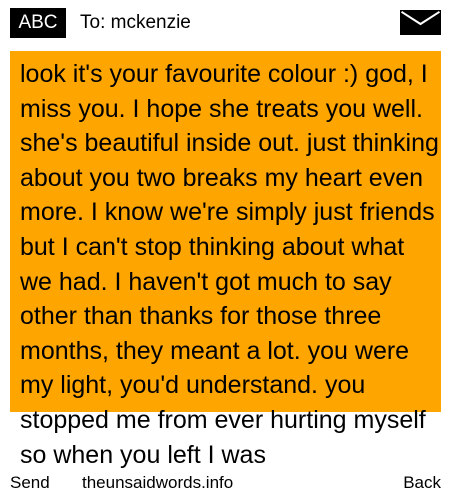 The image size is (450, 500). Describe the element at coordinates (420, 22) in the screenshot. I see `envelope-icon` at that location.